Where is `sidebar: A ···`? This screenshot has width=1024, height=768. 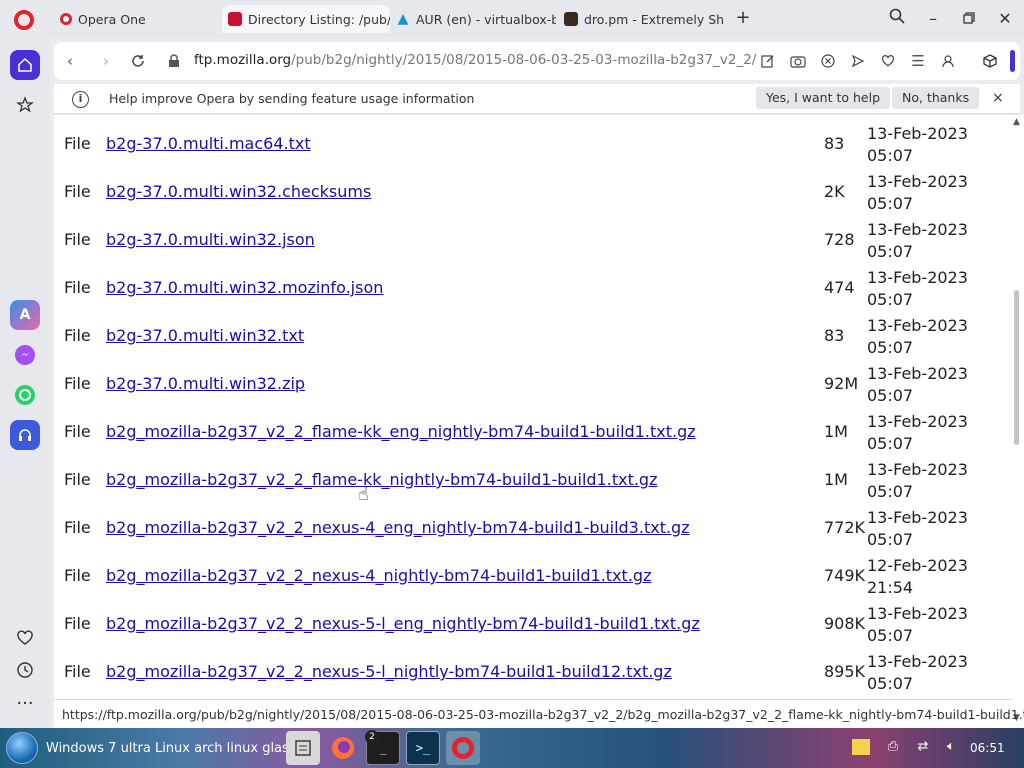
sidebar: A ··· is located at coordinates (25, 383).